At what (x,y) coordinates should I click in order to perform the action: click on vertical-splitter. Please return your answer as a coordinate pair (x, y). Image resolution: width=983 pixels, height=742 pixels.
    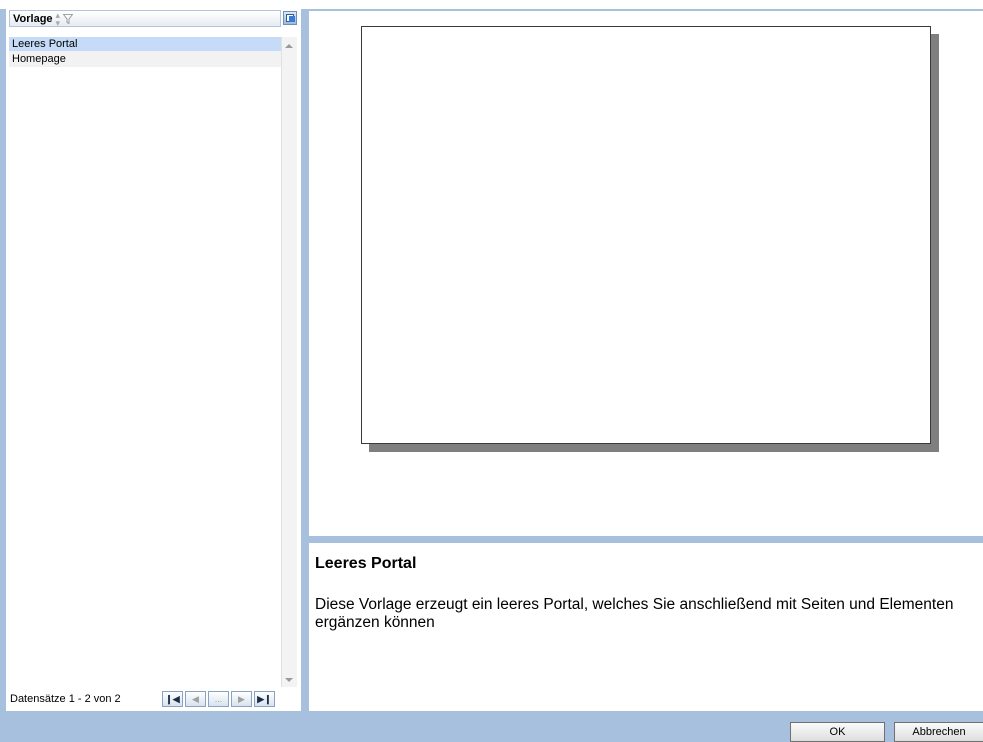
    Looking at the image, I should click on (305, 360).